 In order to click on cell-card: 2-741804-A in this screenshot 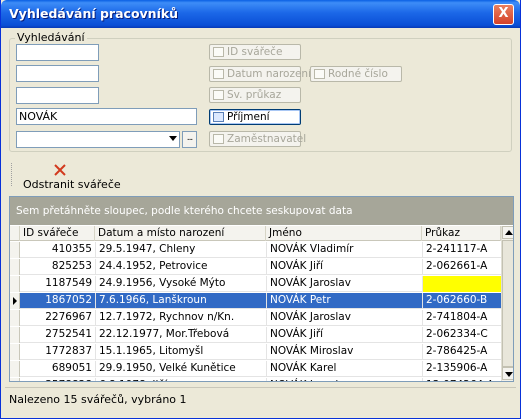, I will do `click(461, 318)`.